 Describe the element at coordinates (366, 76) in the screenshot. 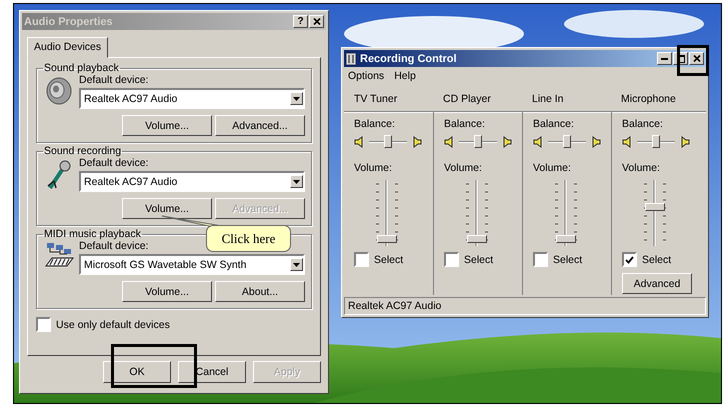

I see `menu-item: Options` at that location.